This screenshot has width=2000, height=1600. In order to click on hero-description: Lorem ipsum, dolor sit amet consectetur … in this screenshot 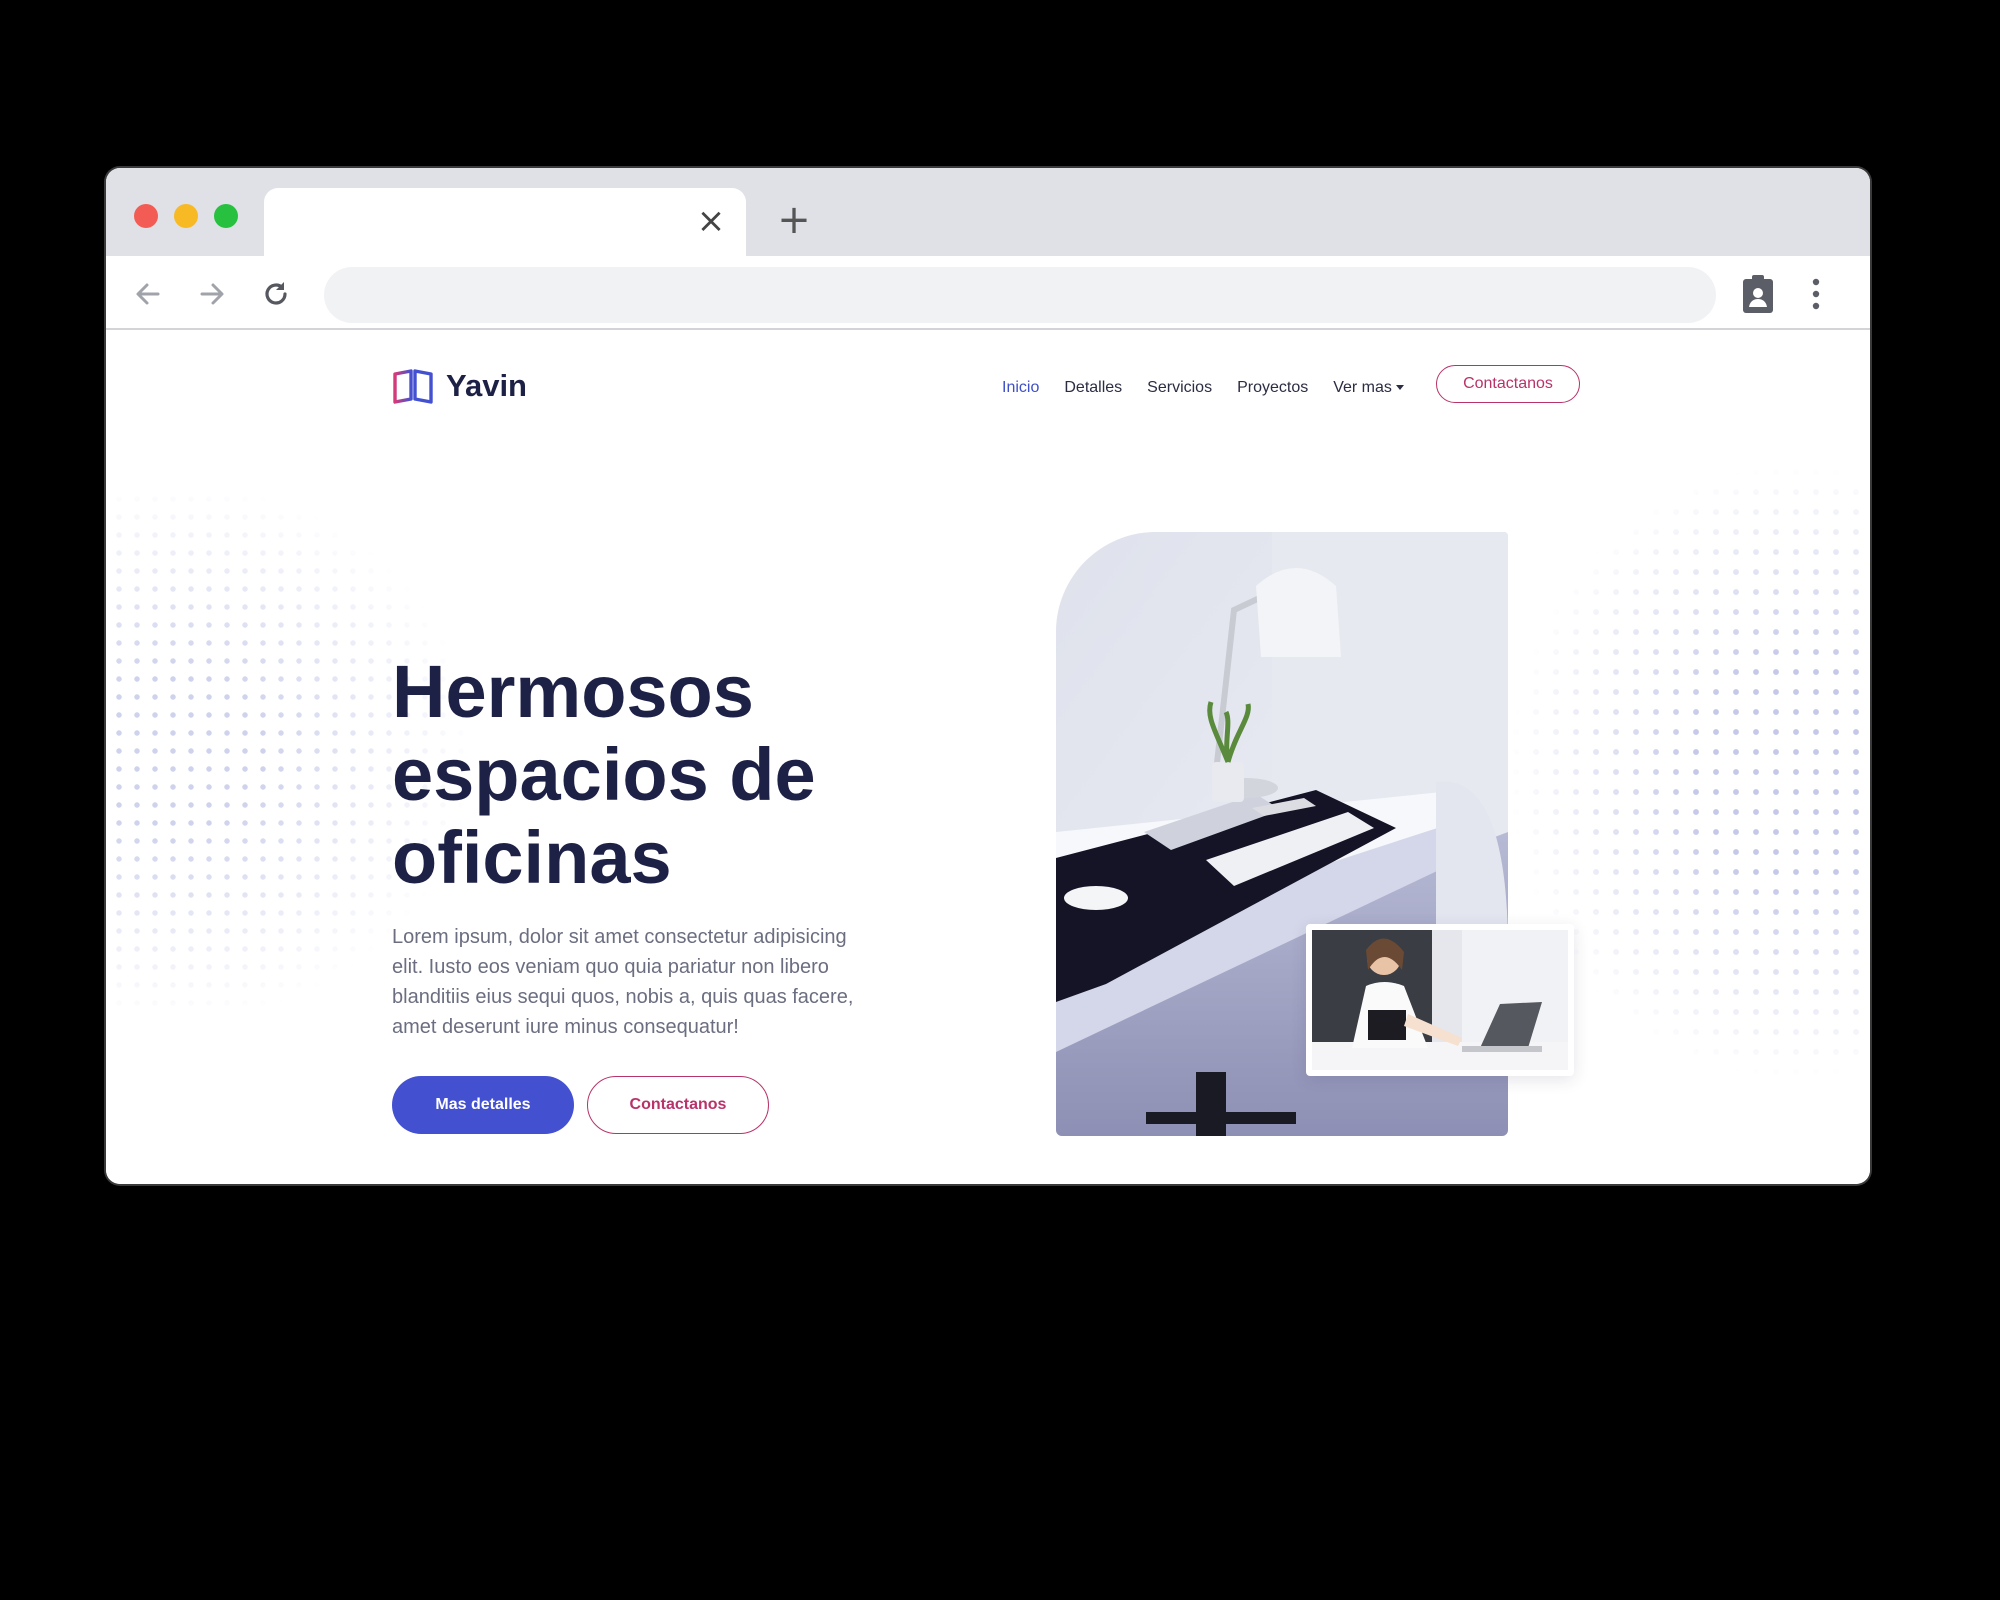, I will do `click(623, 982)`.